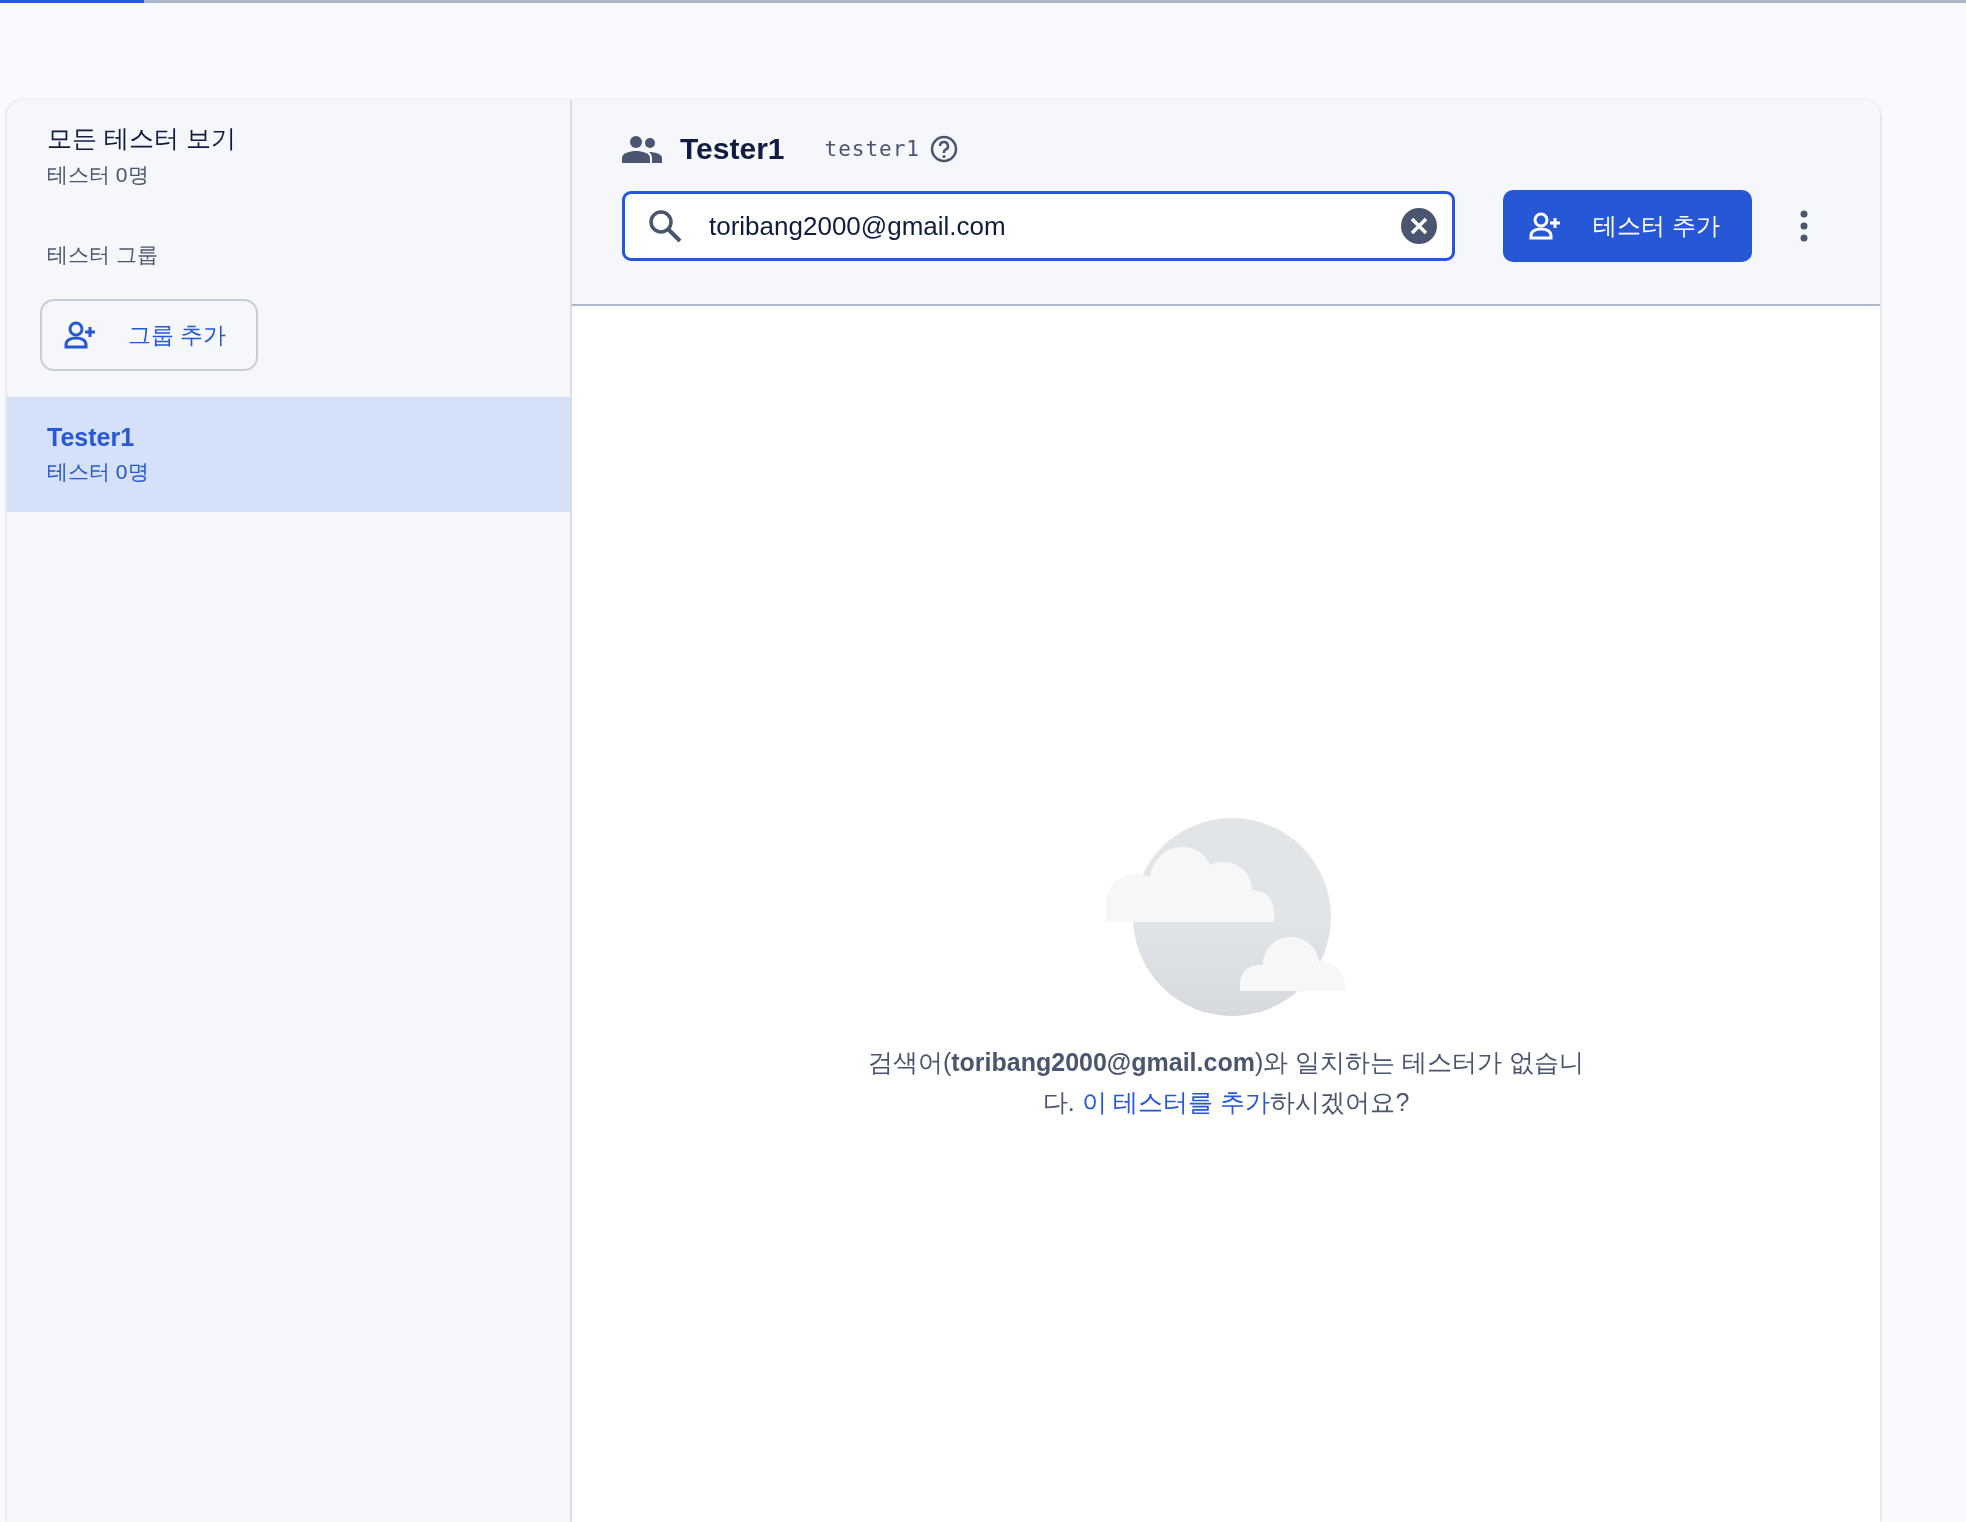 This screenshot has width=1966, height=1522. Describe the element at coordinates (1627, 226) in the screenshot. I see `add-tester-button: 테스터 추가` at that location.